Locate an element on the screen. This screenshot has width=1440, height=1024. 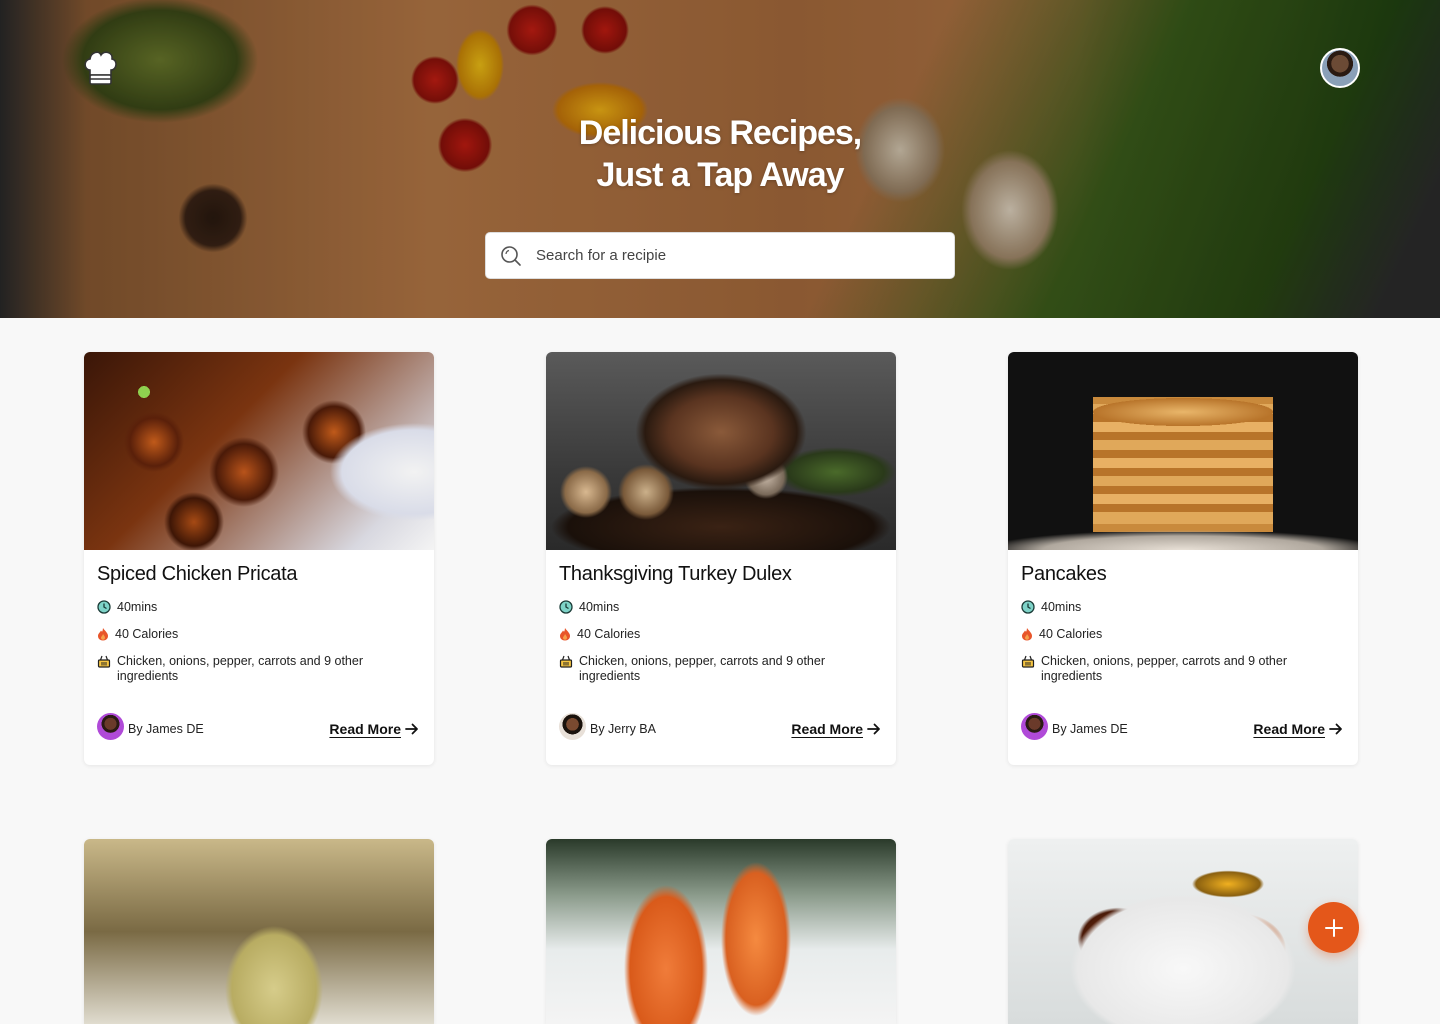
recipe-title: Spiced Chicken Pricata is located at coordinates (197, 574).